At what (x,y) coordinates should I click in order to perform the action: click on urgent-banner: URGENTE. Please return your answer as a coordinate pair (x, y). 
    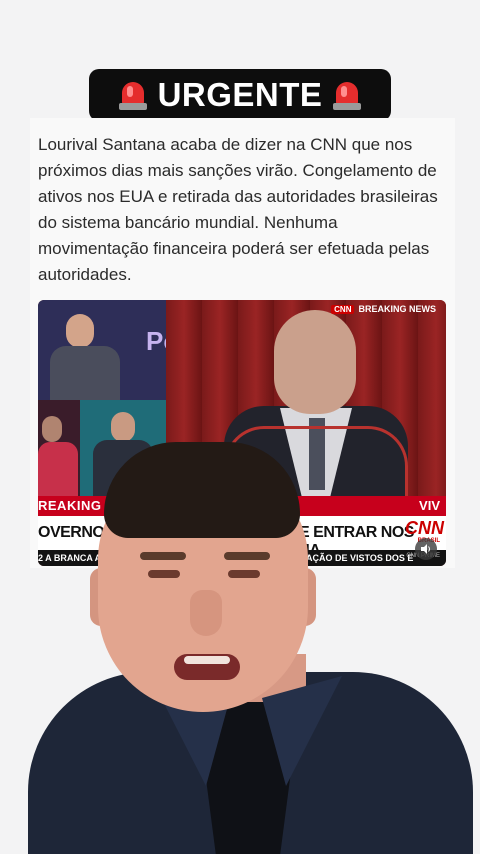
    Looking at the image, I should click on (240, 95).